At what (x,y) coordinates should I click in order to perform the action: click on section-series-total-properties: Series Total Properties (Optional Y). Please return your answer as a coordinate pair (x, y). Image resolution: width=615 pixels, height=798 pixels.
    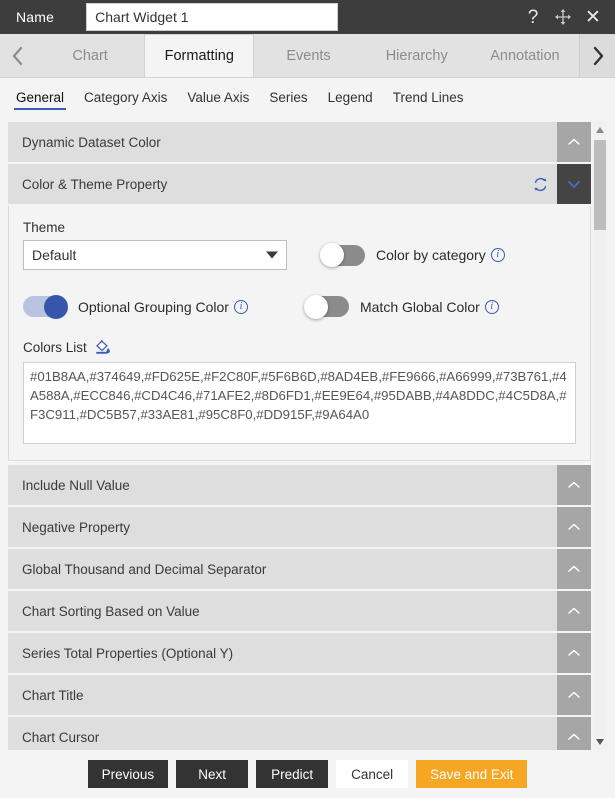
    Looking at the image, I should click on (299, 653).